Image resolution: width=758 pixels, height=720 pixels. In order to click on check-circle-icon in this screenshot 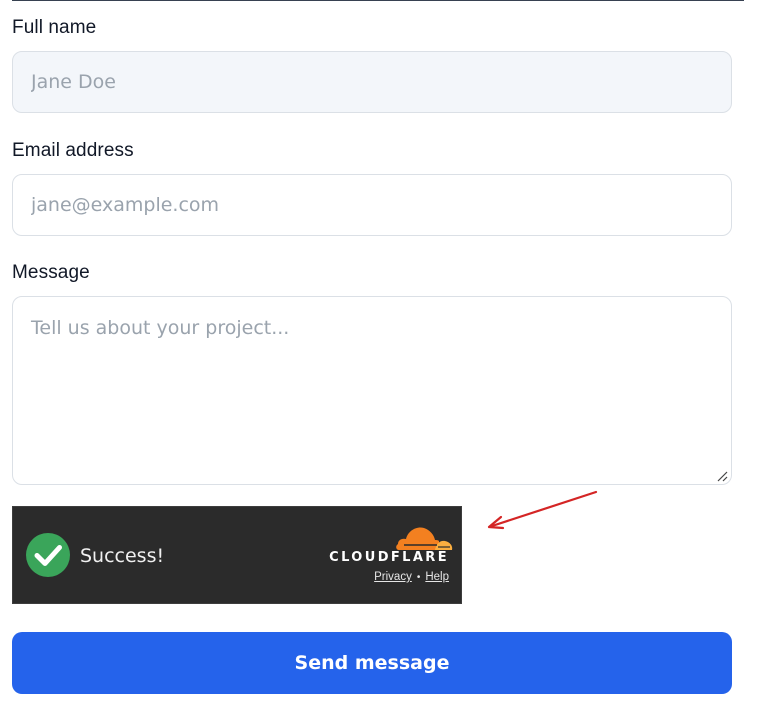, I will do `click(48, 555)`.